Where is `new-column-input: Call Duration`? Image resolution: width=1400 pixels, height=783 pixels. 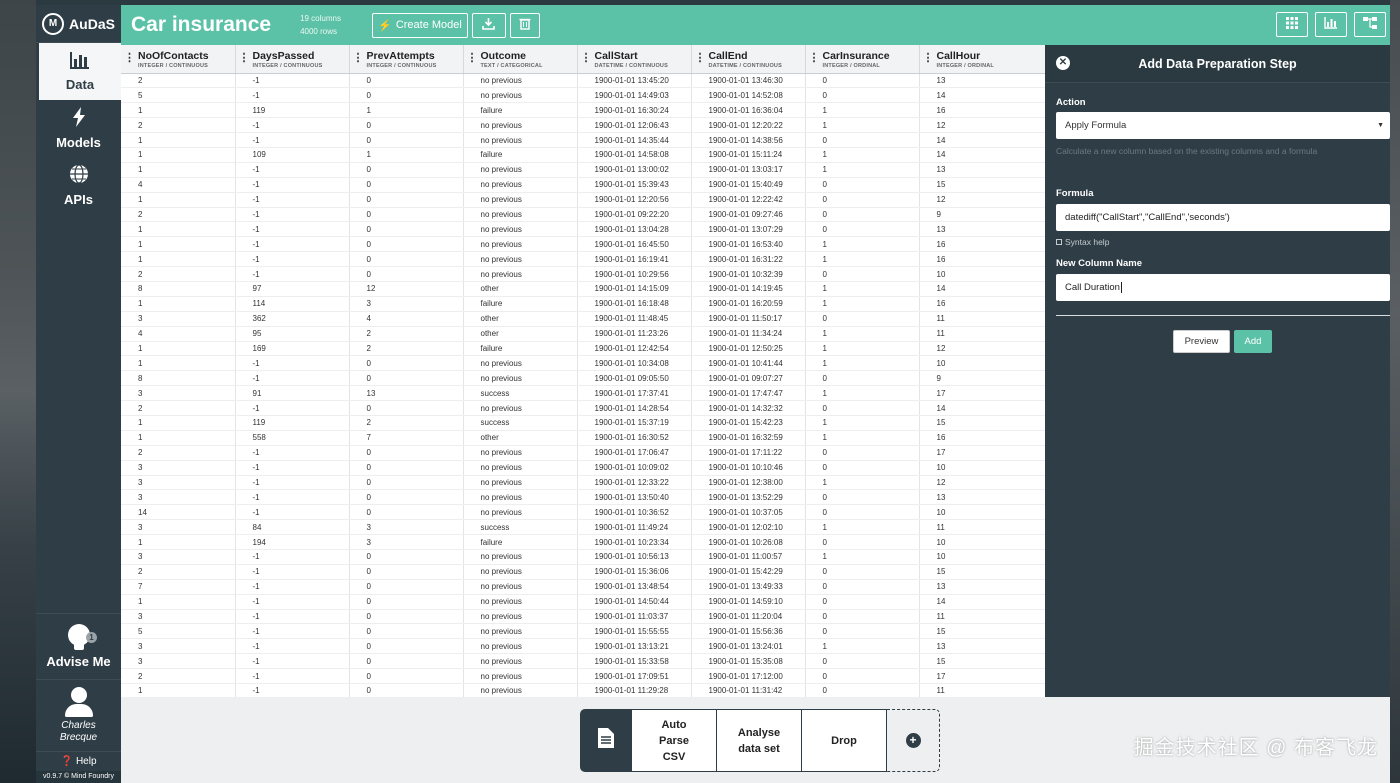 new-column-input: Call Duration is located at coordinates (1223, 287).